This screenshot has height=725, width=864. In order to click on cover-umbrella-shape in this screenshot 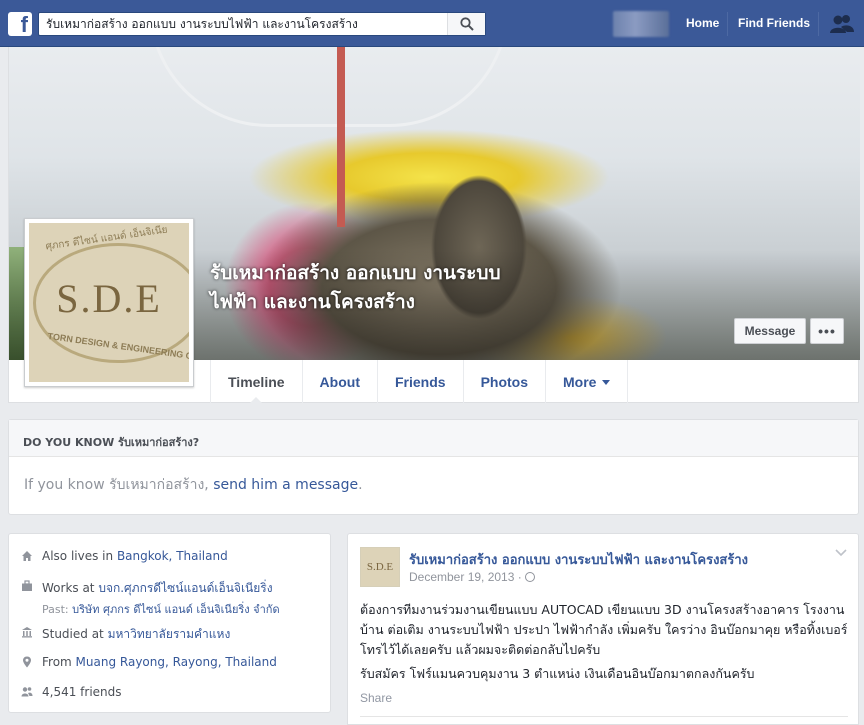, I will do `click(329, 87)`.